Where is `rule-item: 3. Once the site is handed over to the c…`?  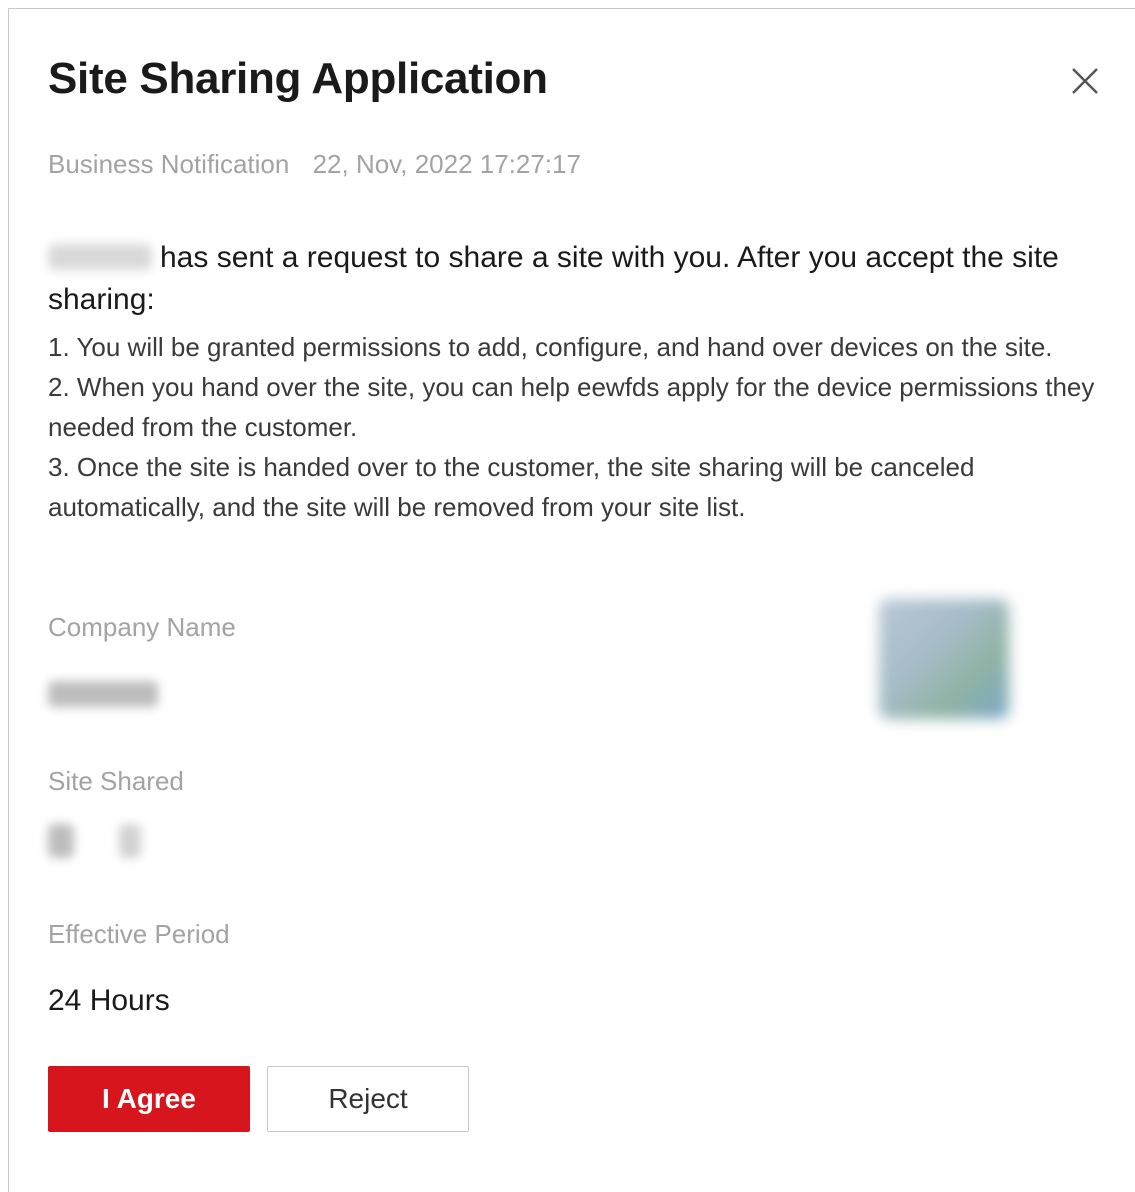
rule-item: 3. Once the site is handed over to the c… is located at coordinates (511, 487).